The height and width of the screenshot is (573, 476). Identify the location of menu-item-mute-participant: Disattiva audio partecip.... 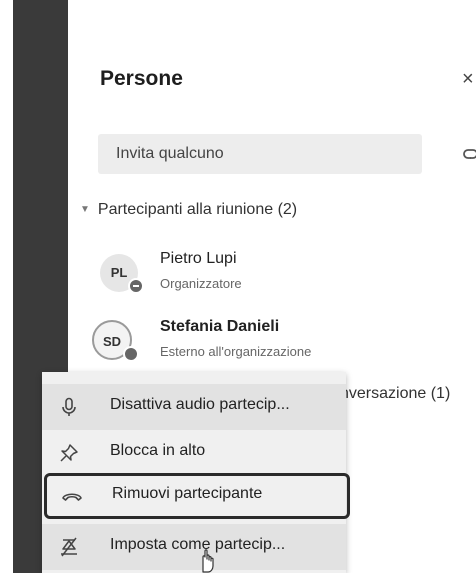
(194, 407).